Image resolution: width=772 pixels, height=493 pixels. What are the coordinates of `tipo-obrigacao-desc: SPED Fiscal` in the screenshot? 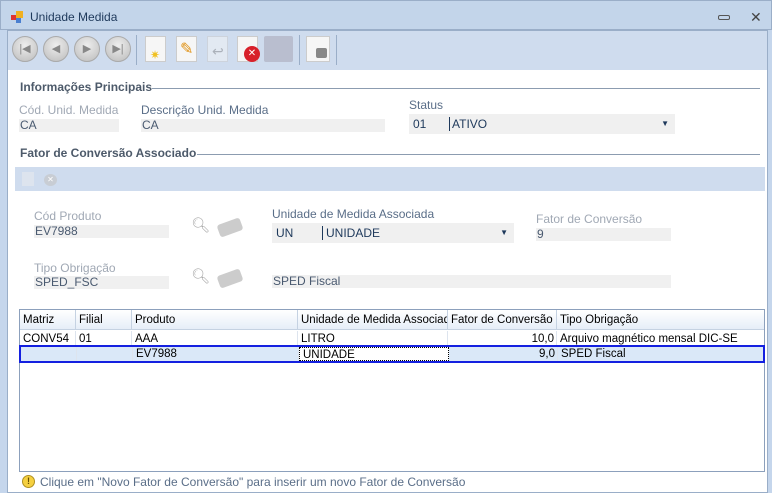 It's located at (471, 281).